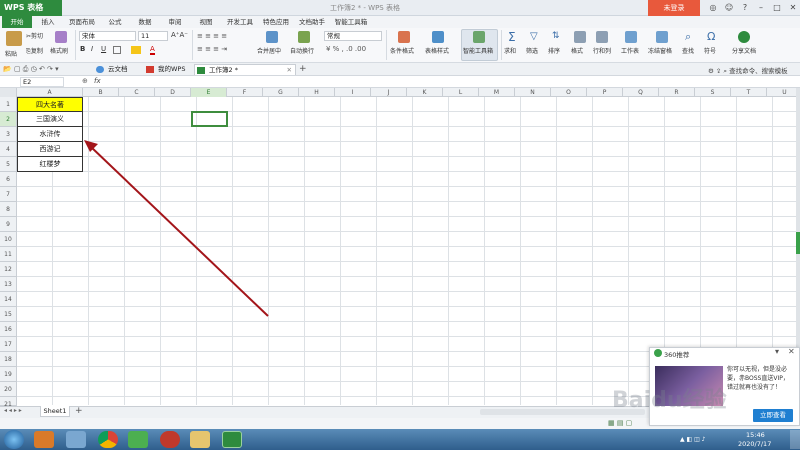 This screenshot has height=450, width=800. Describe the element at coordinates (669, 400) in the screenshot. I see `baidu-watermark: Baidu经验` at that location.